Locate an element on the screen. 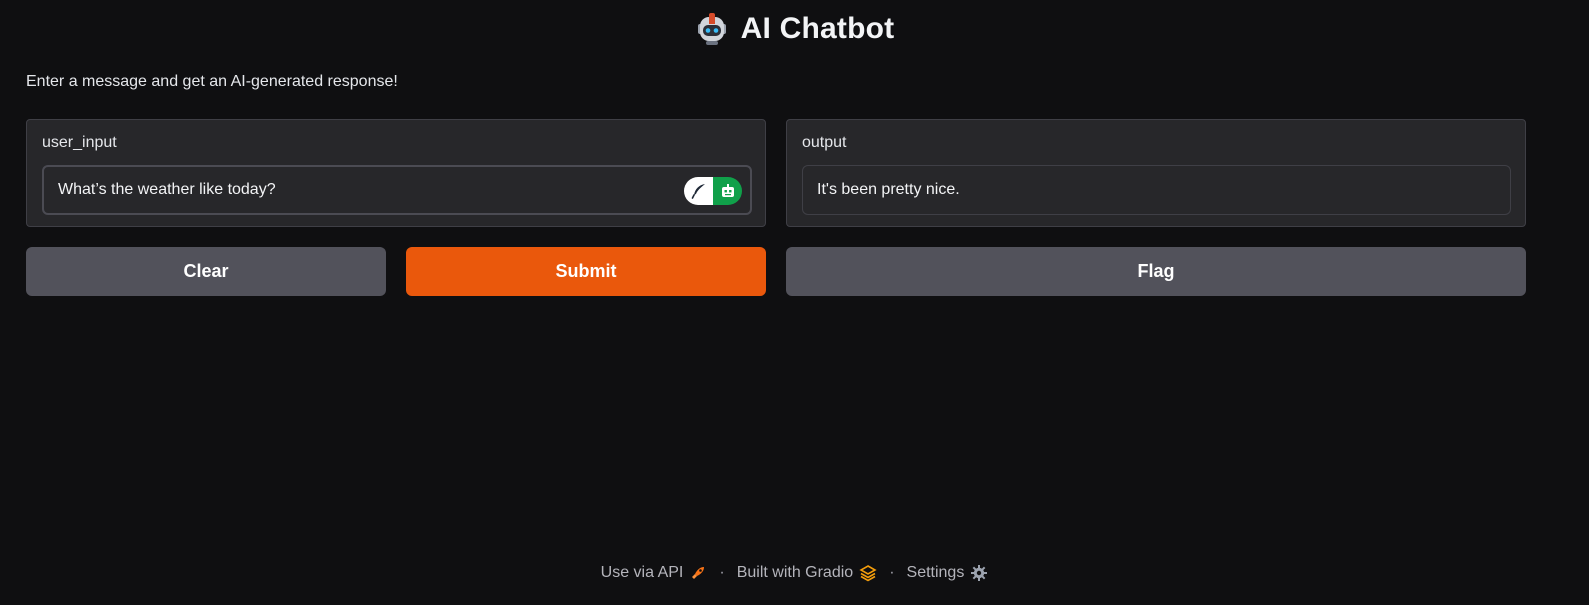 This screenshot has width=1589, height=605. quill-icon is located at coordinates (698, 191).